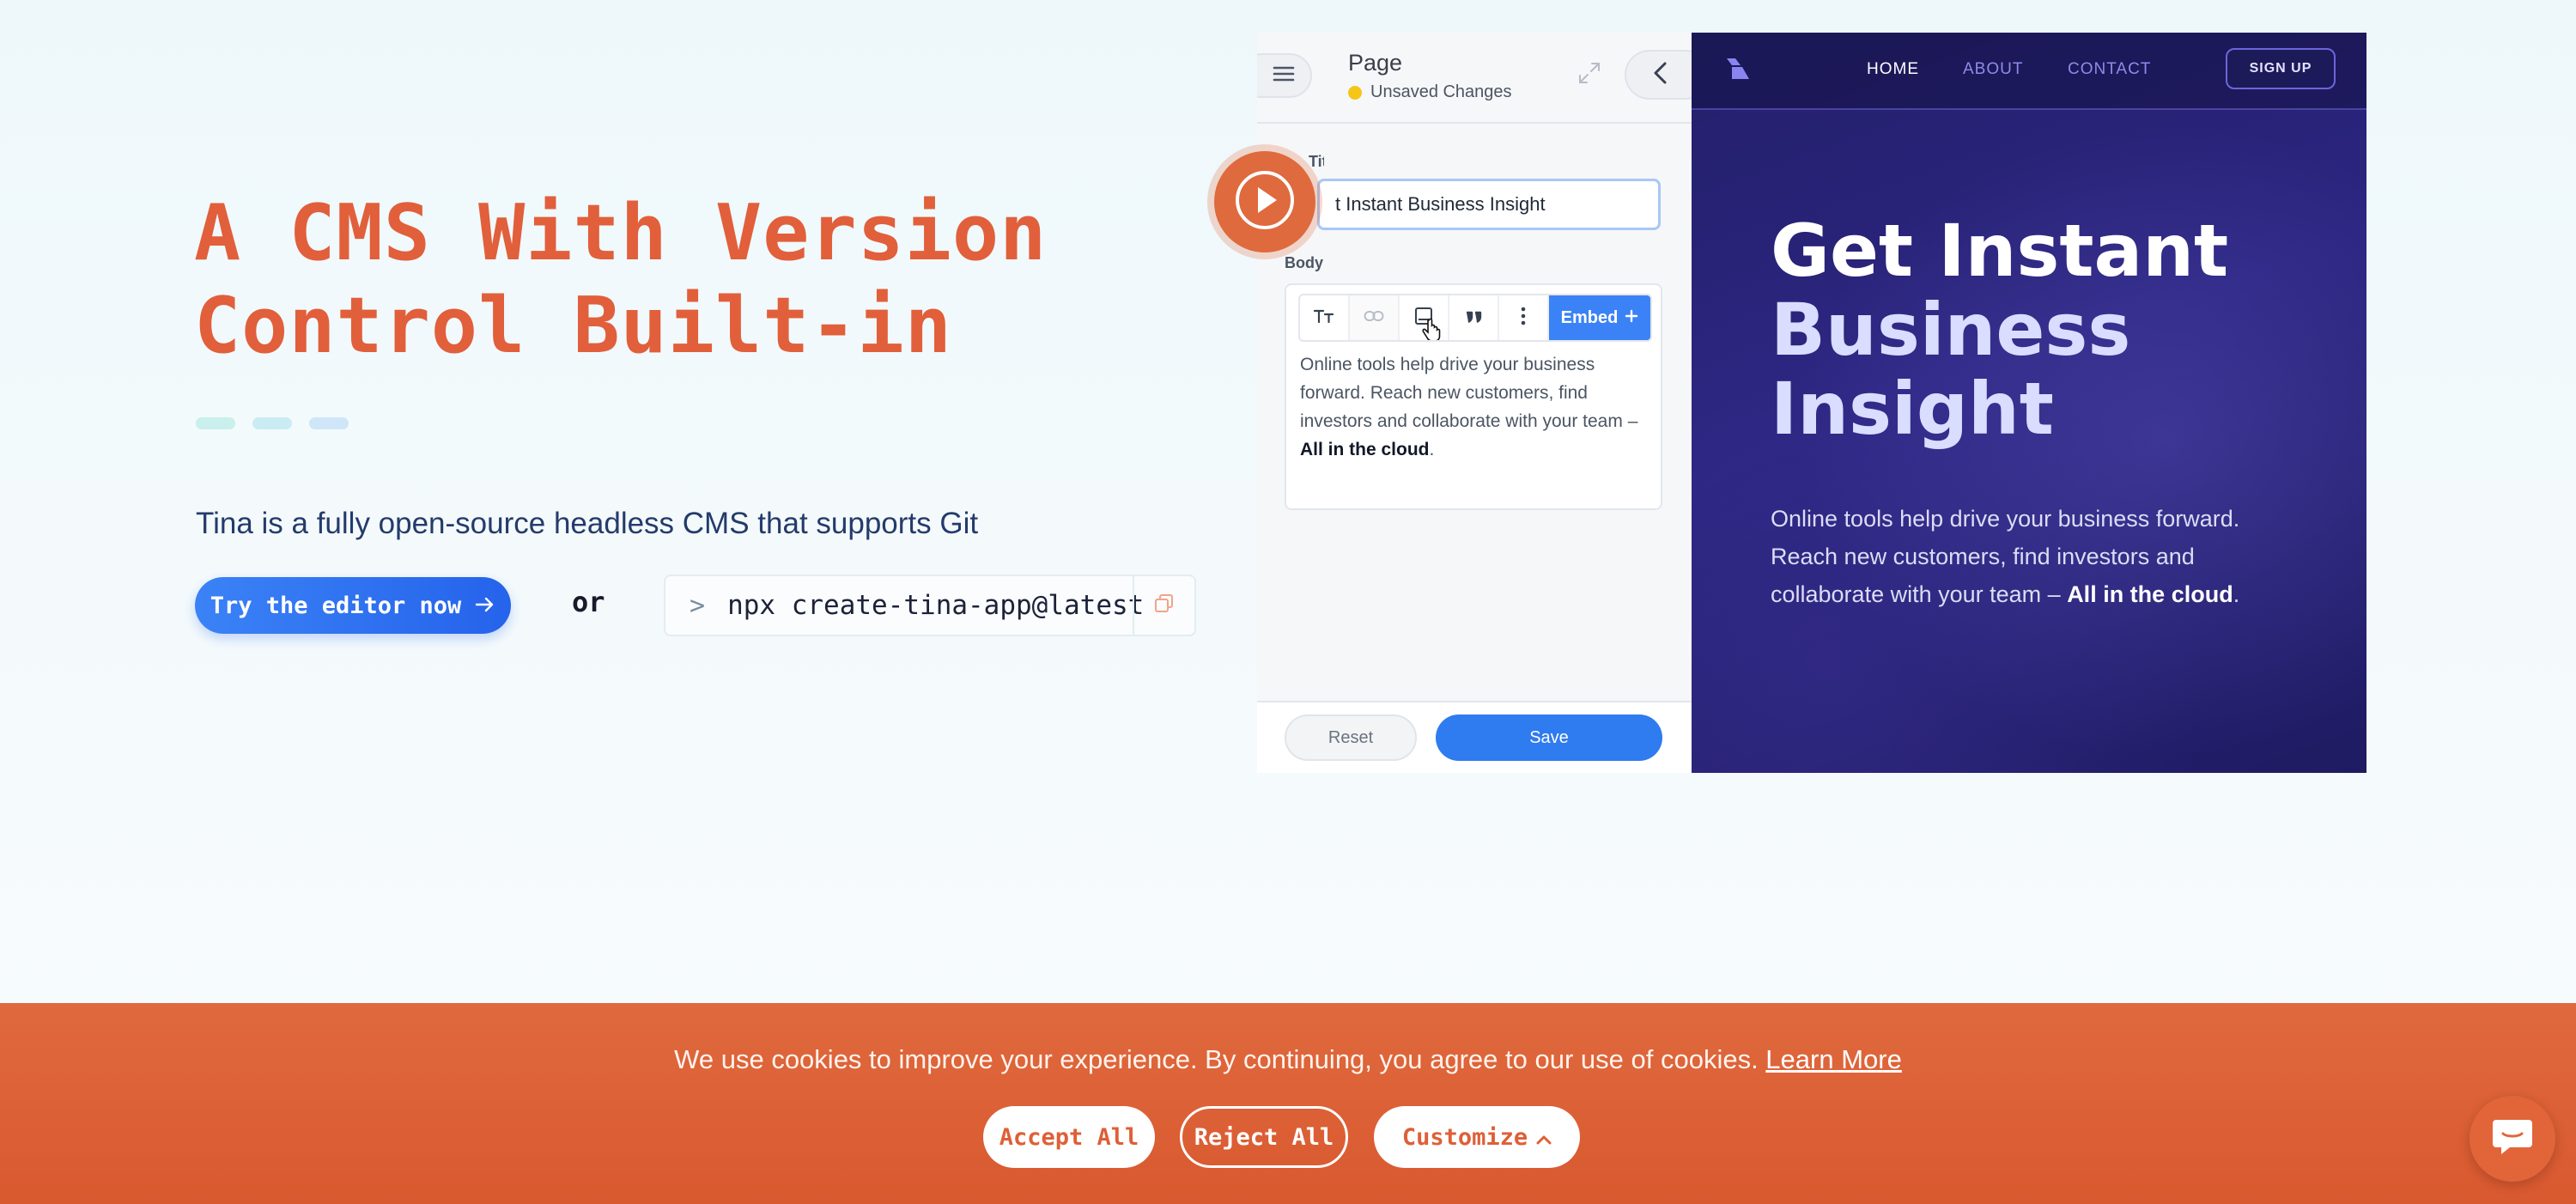 The height and width of the screenshot is (1204, 2576). Describe the element at coordinates (1834, 1059) in the screenshot. I see `learn-more-link: Learn More` at that location.